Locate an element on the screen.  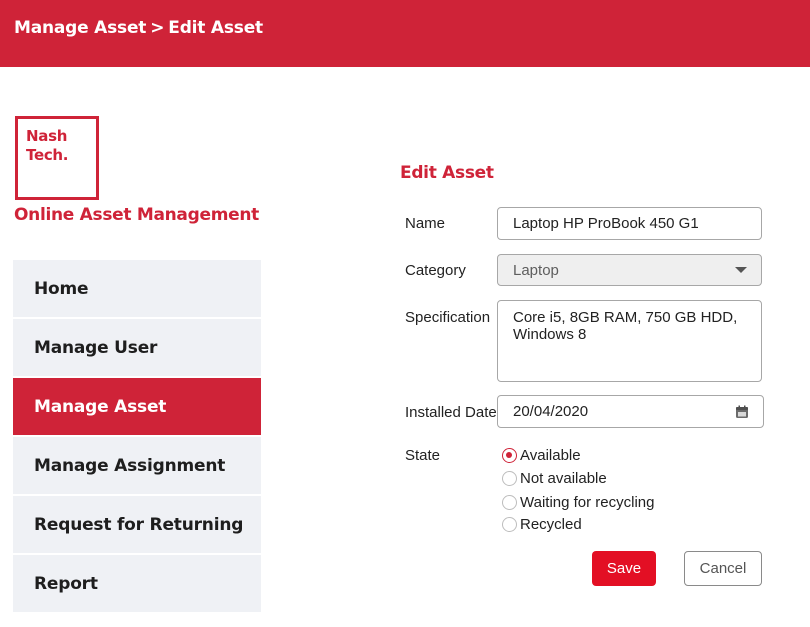
sidebar-item-request-for-returning: Request for Returning is located at coordinates (137, 524).